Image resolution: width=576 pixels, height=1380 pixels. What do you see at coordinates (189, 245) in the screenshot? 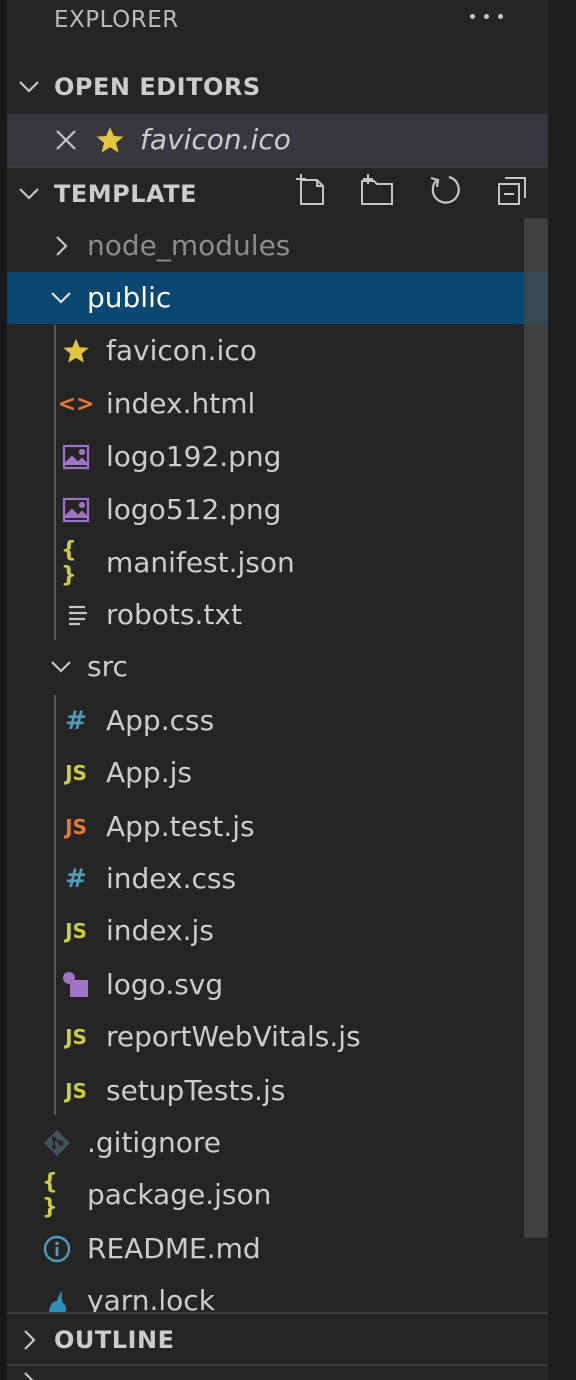
I see `tree-item-label: node_modules` at bounding box center [189, 245].